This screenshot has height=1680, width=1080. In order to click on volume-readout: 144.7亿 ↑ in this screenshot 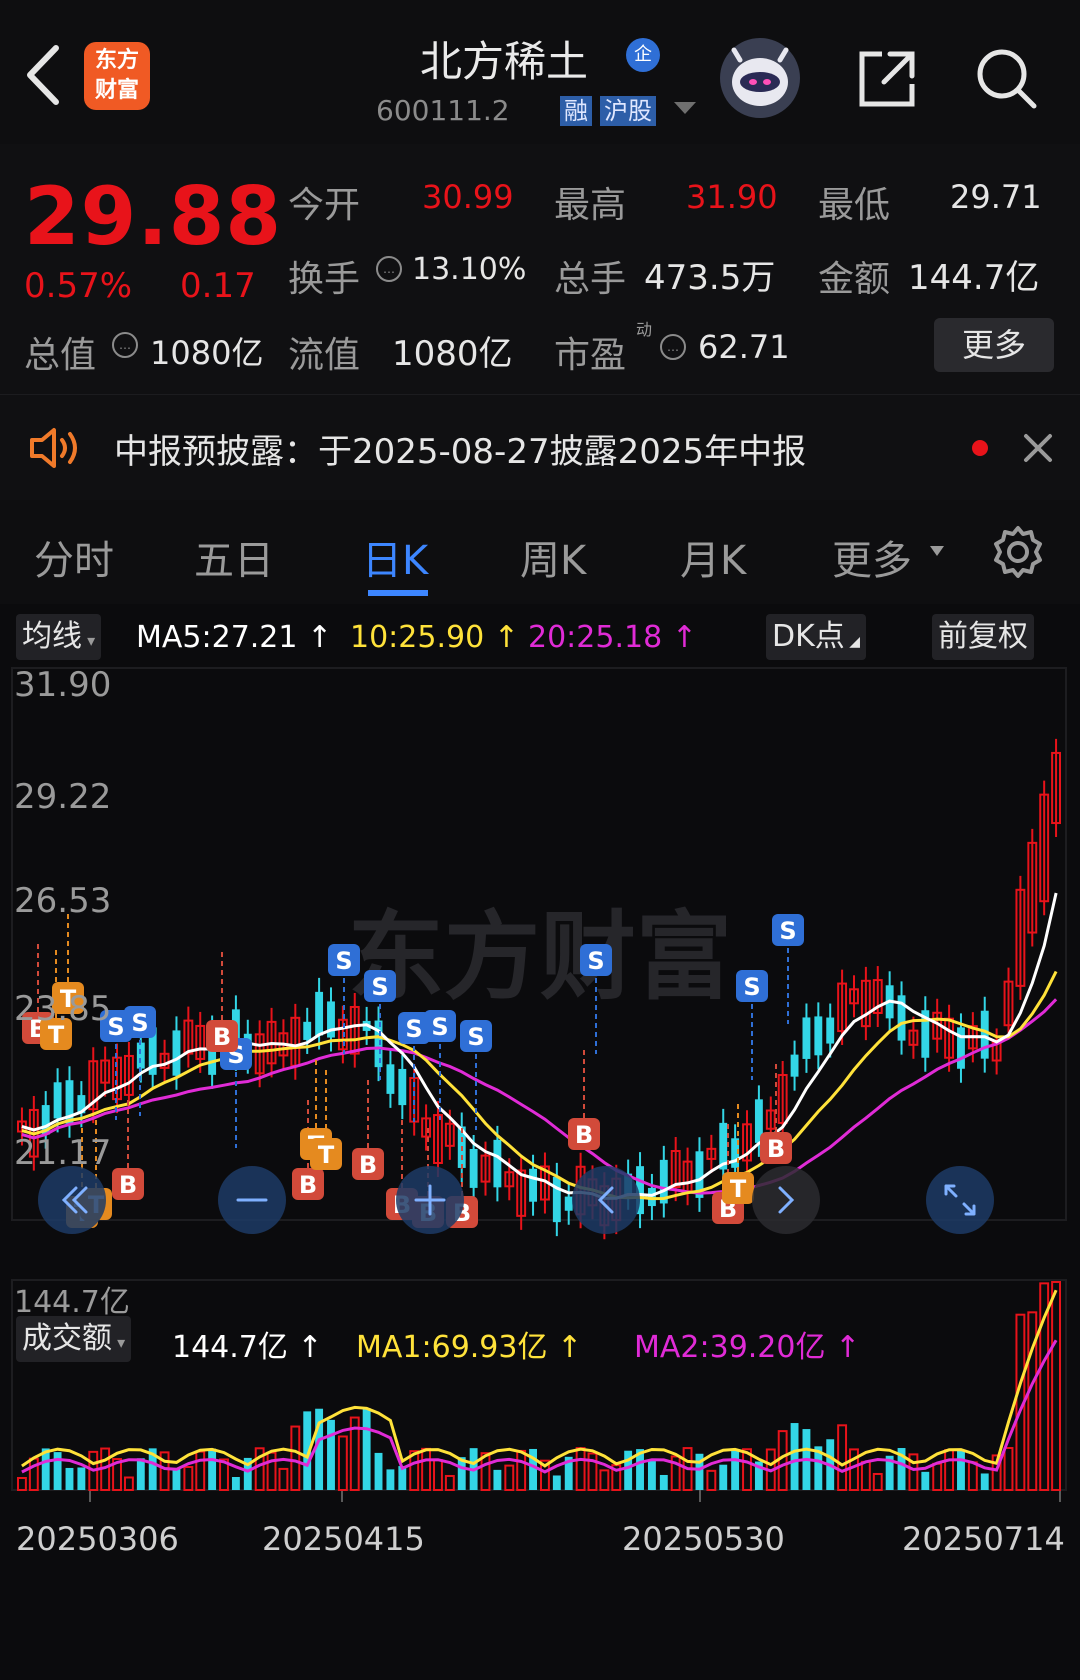, I will do `click(247, 1347)`.